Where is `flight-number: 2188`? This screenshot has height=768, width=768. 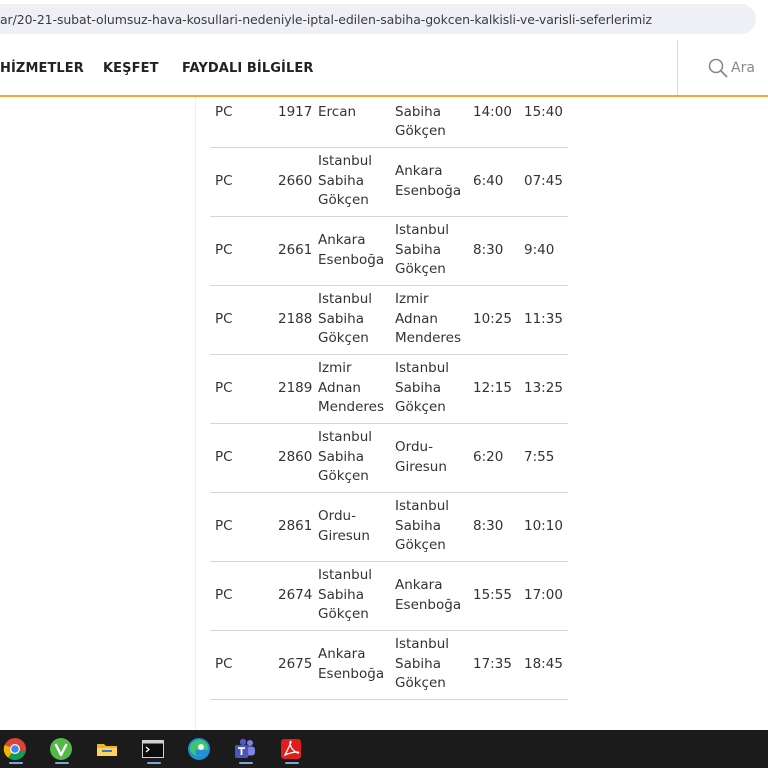 flight-number: 2188 is located at coordinates (295, 319).